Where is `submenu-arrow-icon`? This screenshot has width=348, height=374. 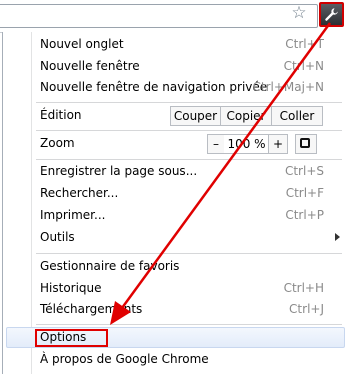 submenu-arrow-icon is located at coordinates (337, 237).